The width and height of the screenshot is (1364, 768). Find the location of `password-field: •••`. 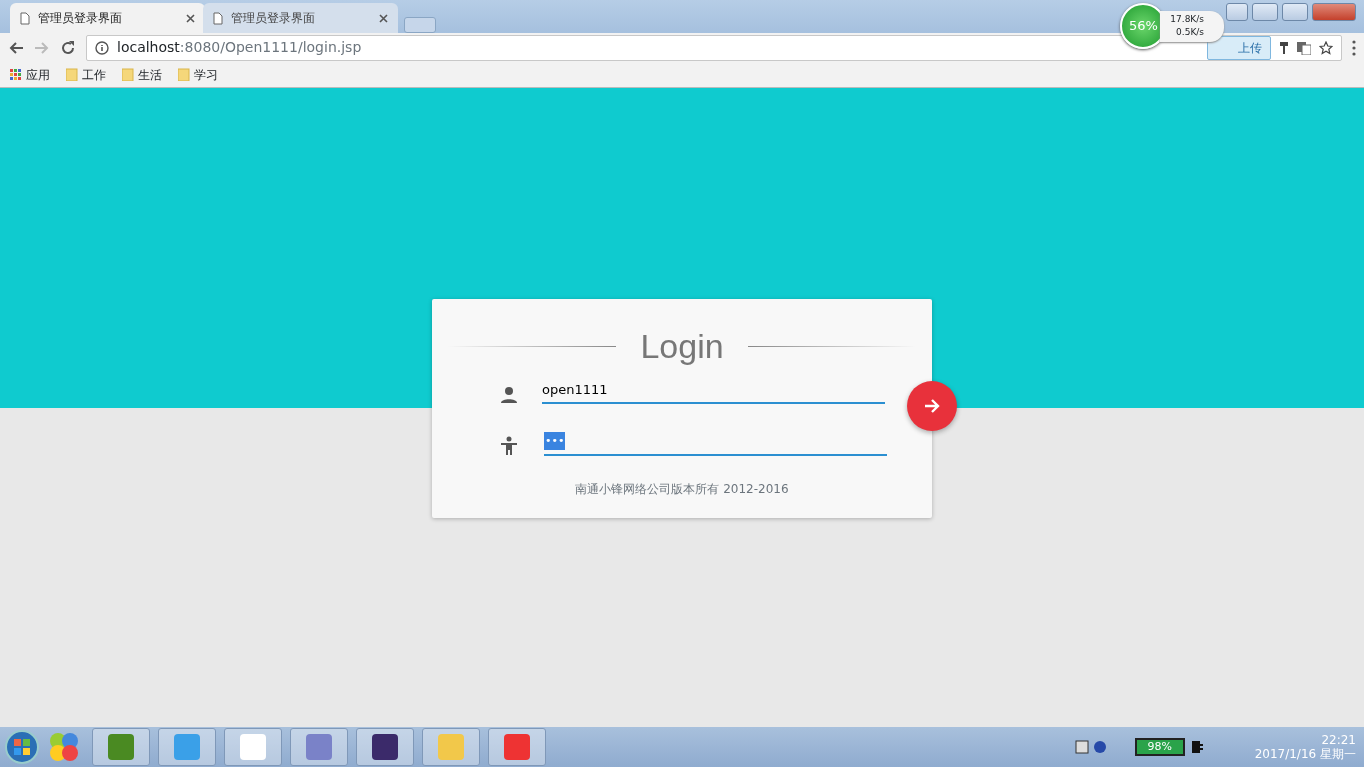

password-field: ••• is located at coordinates (715, 442).